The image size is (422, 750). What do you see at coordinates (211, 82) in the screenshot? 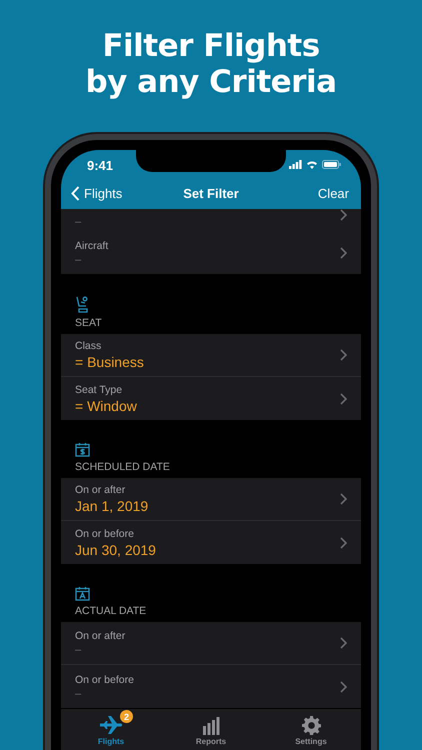
I see `headline-text: by any Criteria` at bounding box center [211, 82].